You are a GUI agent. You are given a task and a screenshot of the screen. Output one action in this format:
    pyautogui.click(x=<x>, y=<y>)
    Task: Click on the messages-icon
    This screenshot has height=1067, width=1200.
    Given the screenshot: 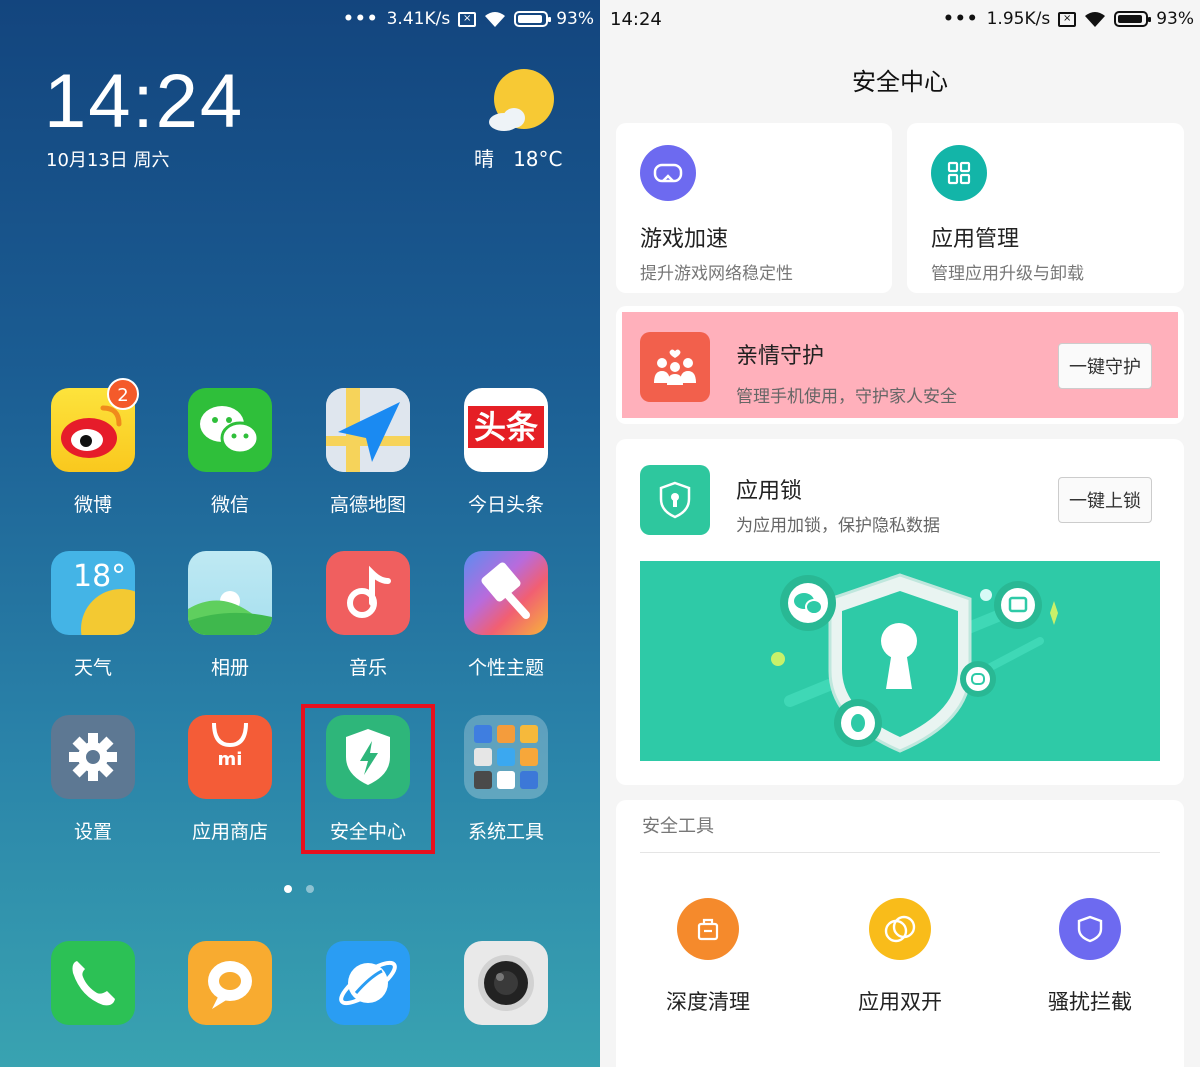 What is the action you would take?
    pyautogui.click(x=230, y=983)
    